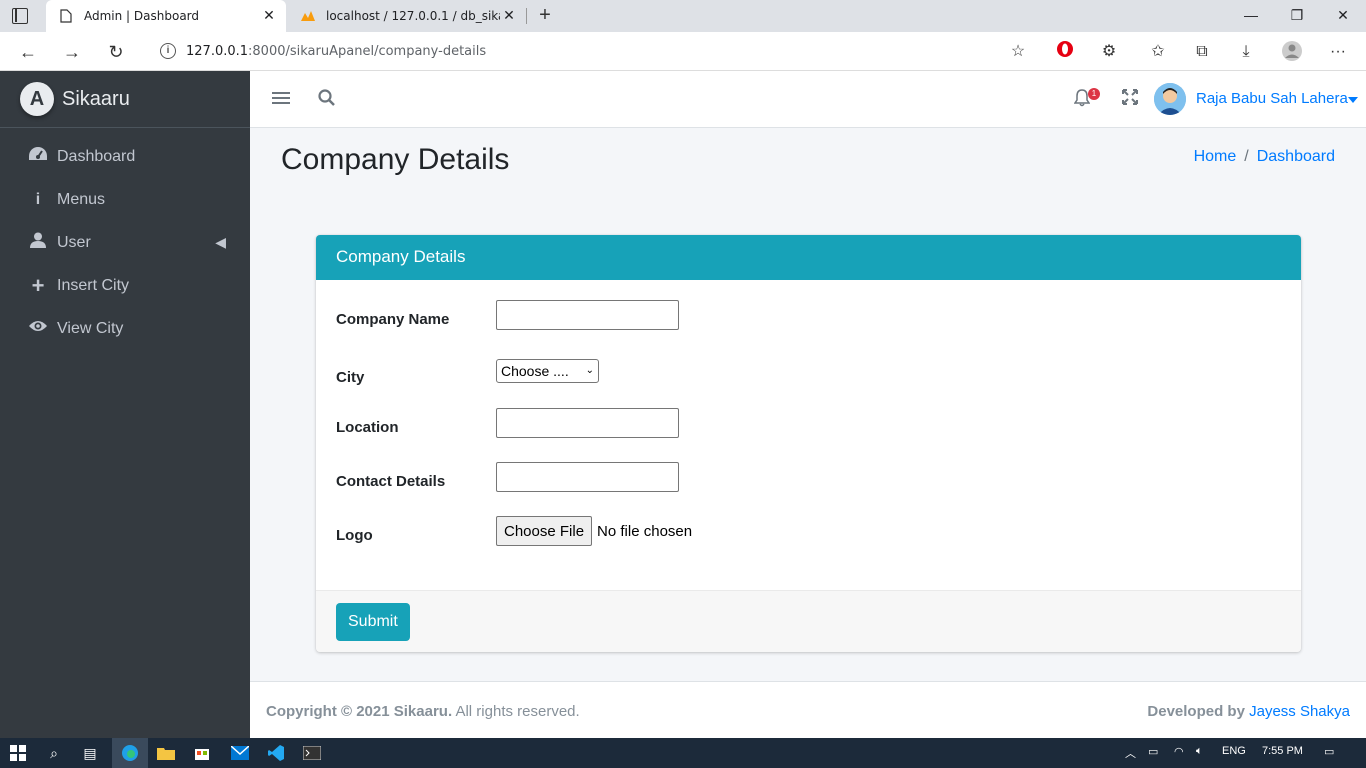 Image resolution: width=1366 pixels, height=768 pixels. I want to click on contact-row: Contact Details, so click(507, 477).